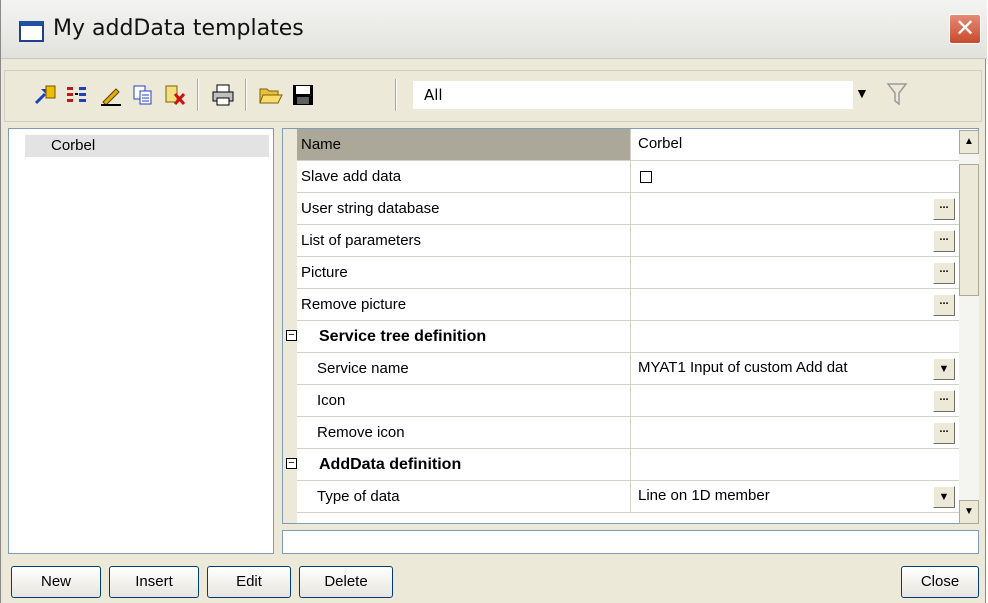 The image size is (988, 603). Describe the element at coordinates (31, 31) in the screenshot. I see `window-icon` at that location.